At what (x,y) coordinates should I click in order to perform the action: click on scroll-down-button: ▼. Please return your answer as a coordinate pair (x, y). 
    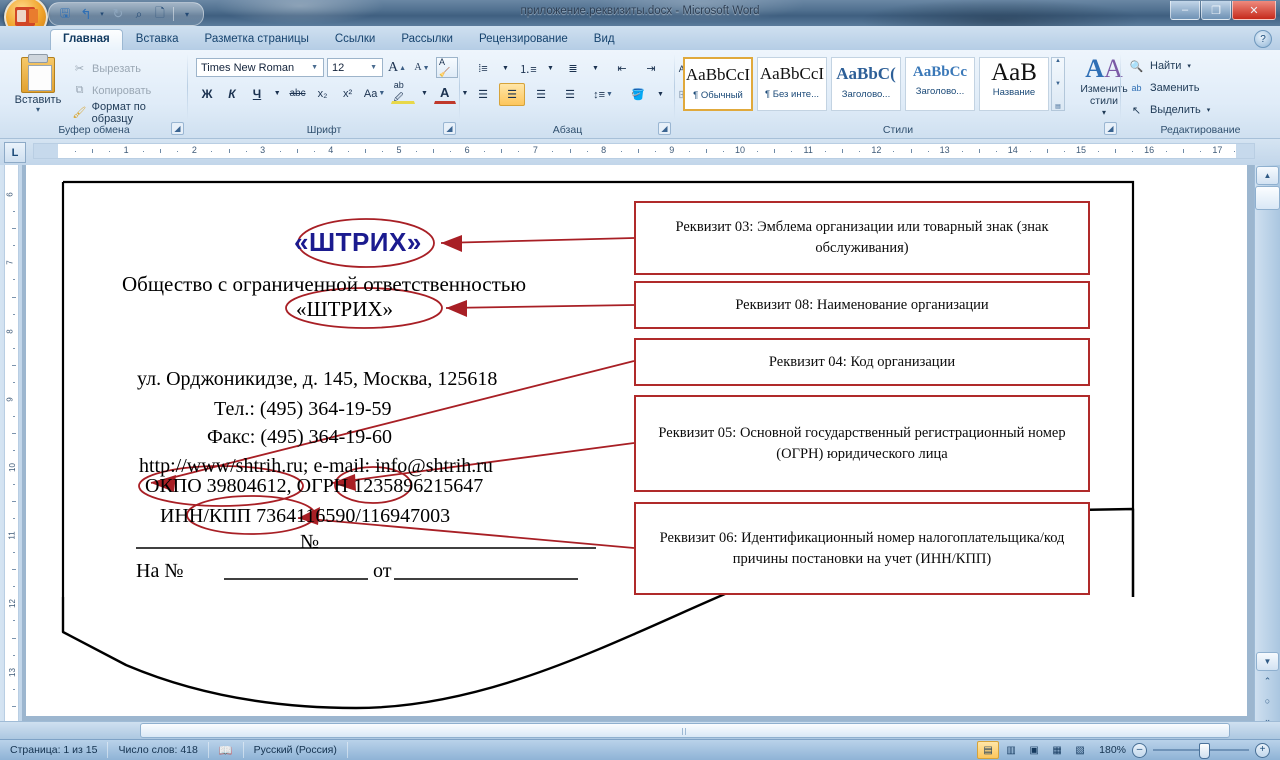
    Looking at the image, I should click on (1267, 661).